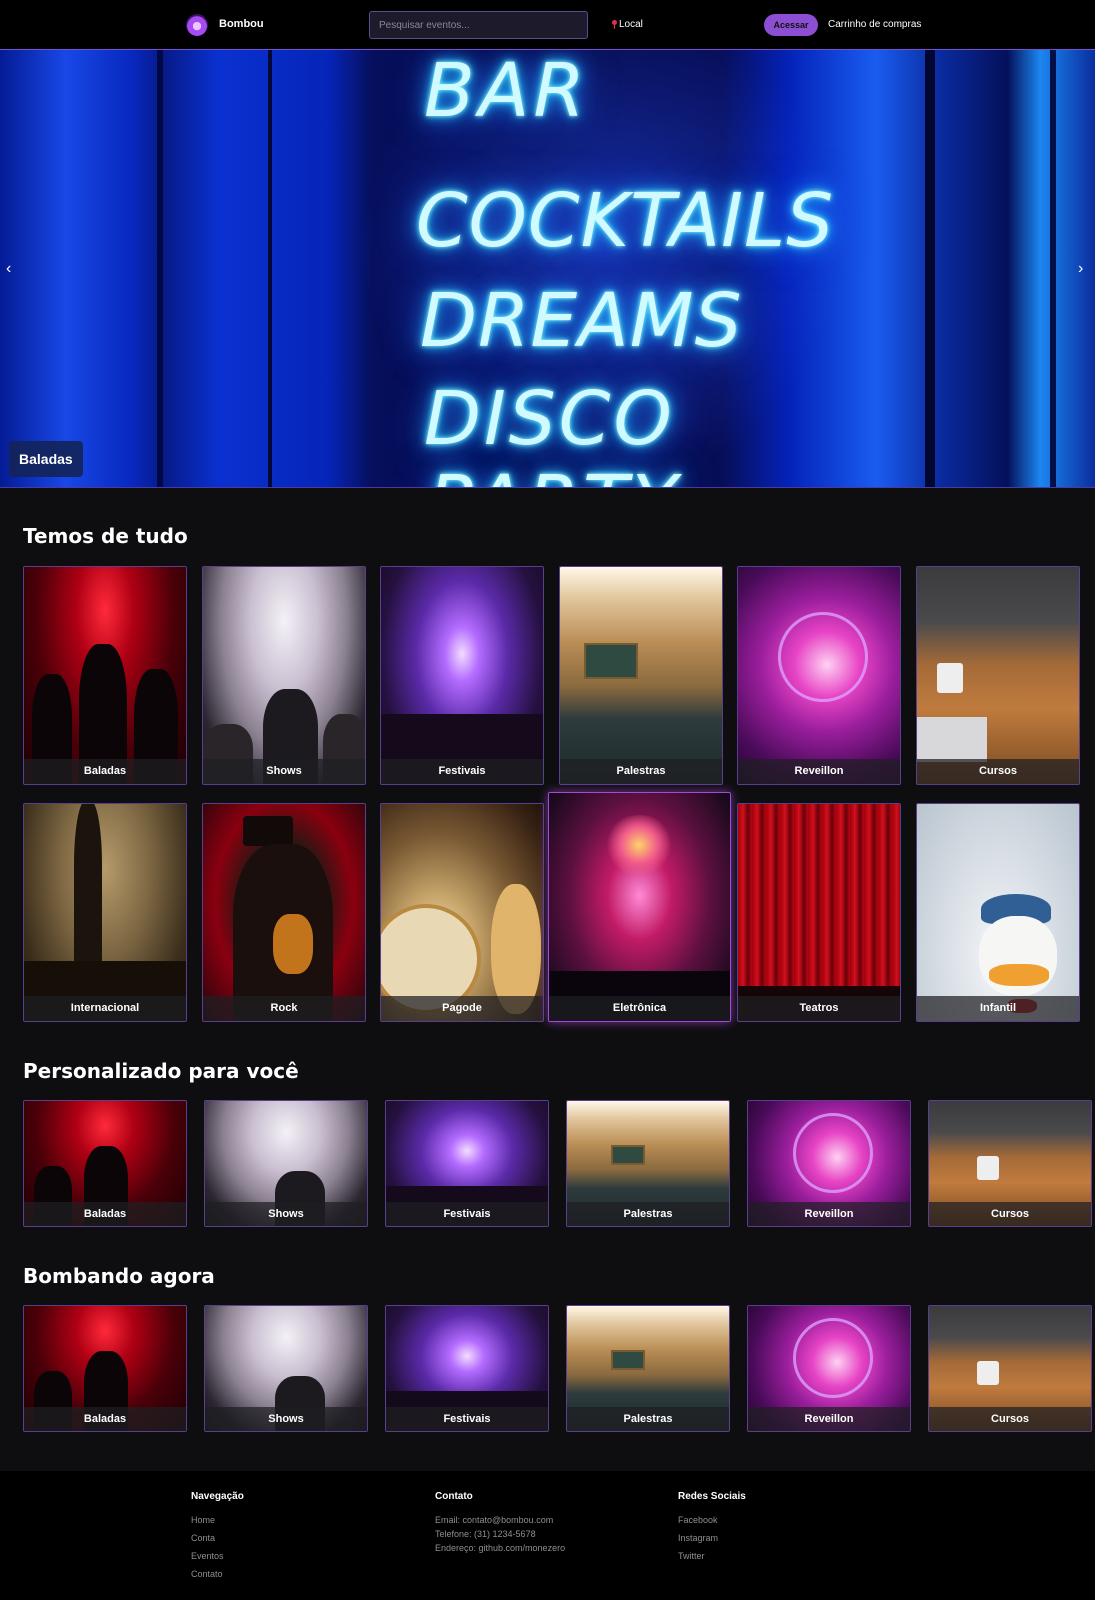  I want to click on top-navbar: Bombou Local Acessar Carrinho de compras, so click(547, 25).